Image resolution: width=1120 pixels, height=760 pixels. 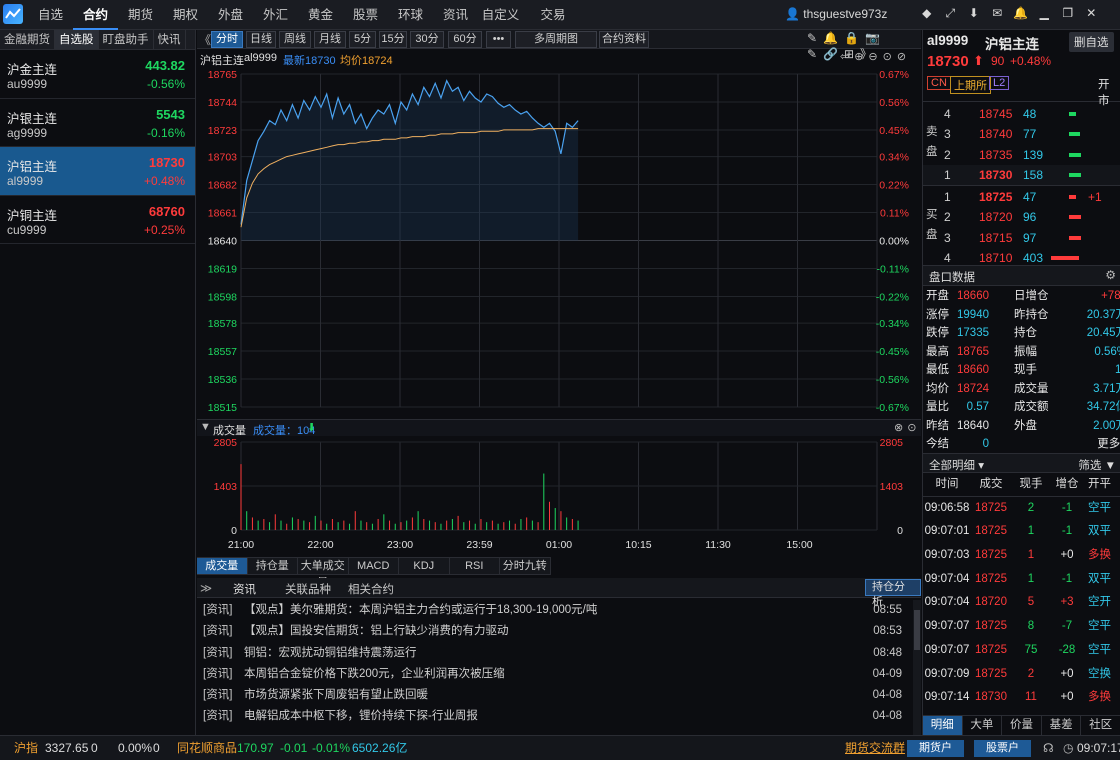 I want to click on layers-icon: ◆, so click(x=927, y=13).